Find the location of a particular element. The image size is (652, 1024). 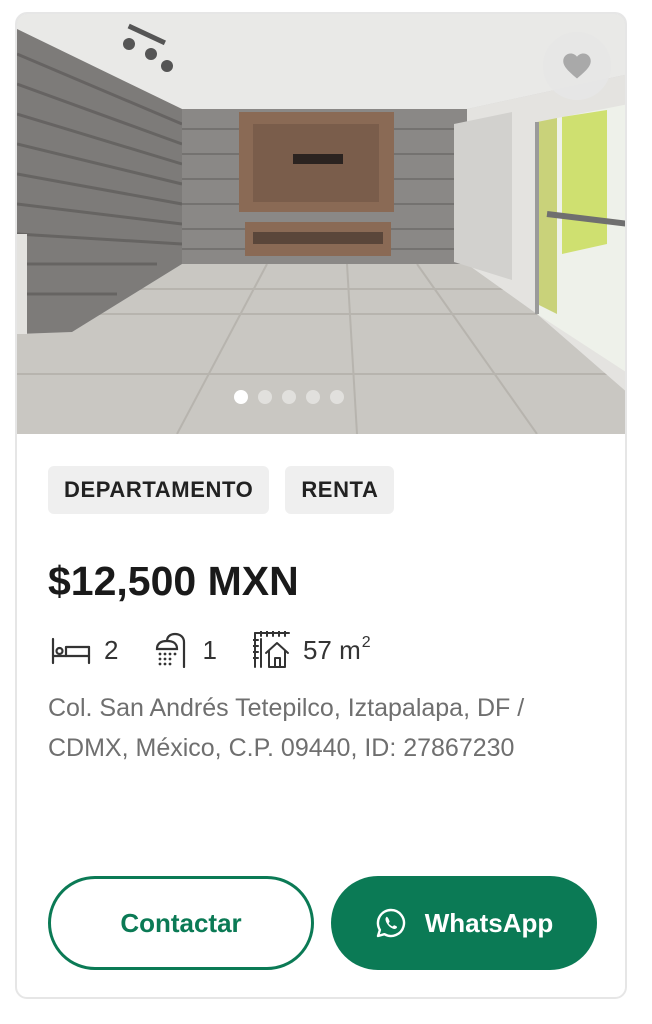

property-type-tag: DEPARTAMENTO is located at coordinates (159, 490).